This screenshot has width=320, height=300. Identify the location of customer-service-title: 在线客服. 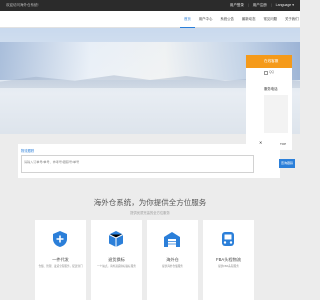
(269, 61).